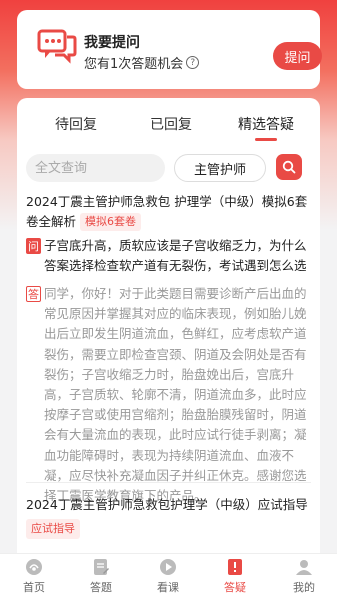 The height and width of the screenshot is (600, 337). I want to click on nav-answer: 答题, so click(101, 577).